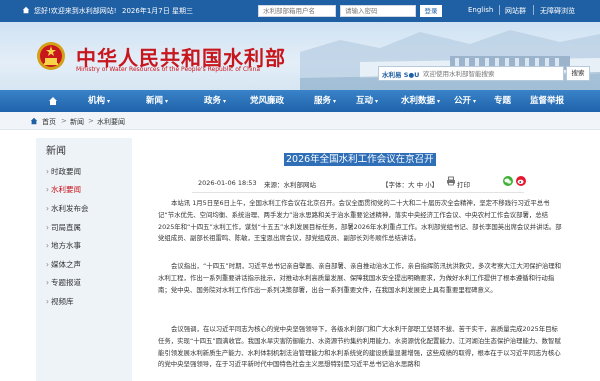 This screenshot has width=600, height=381. I want to click on search-box: 水利易 S●U, so click(471, 73).